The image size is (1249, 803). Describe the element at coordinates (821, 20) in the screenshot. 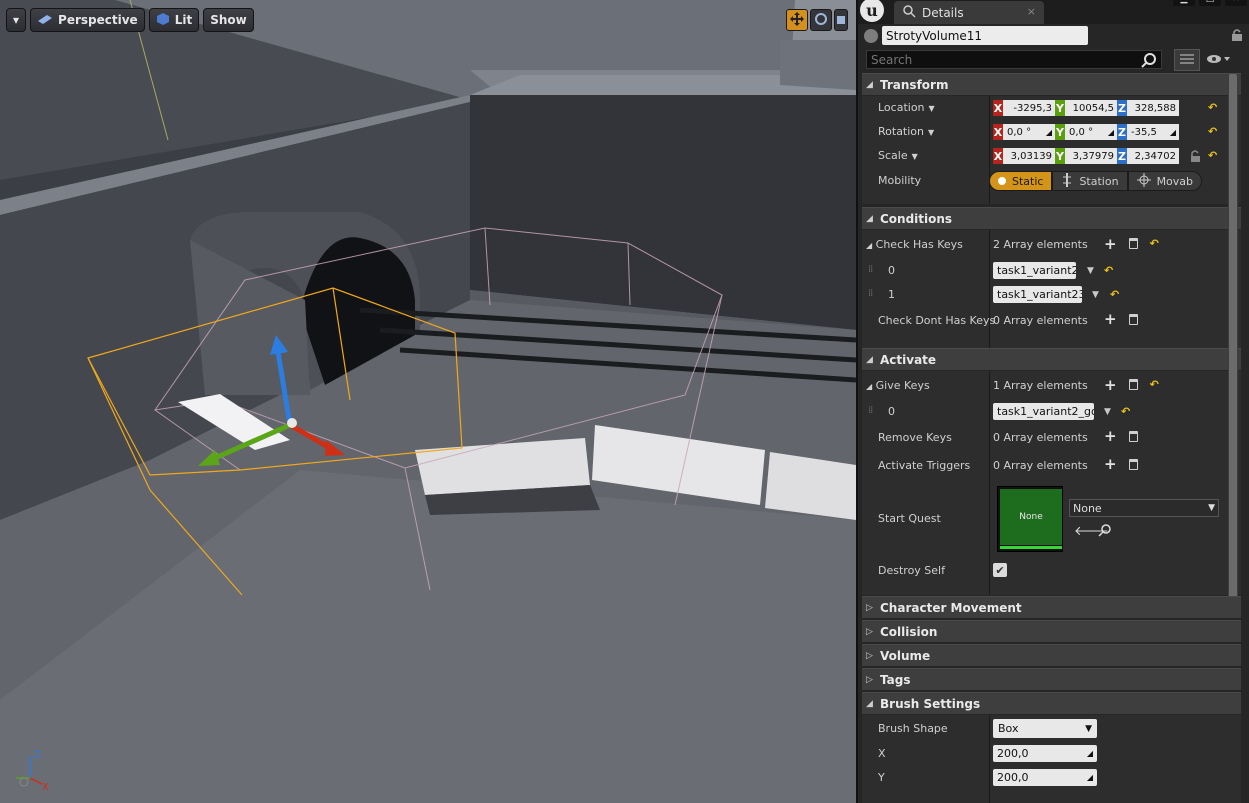

I see `rotate-tool-button` at that location.